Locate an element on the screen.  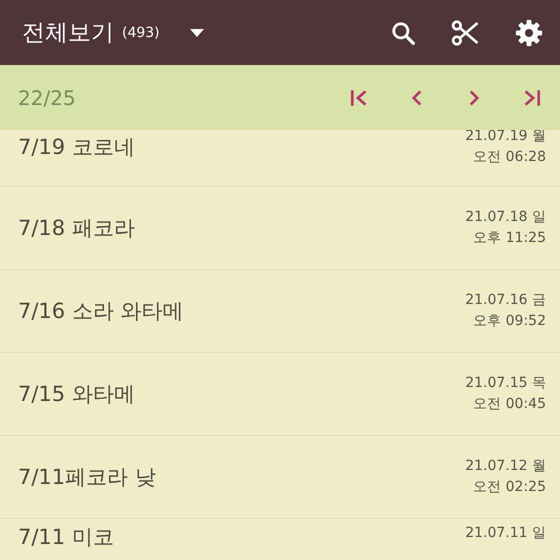
note-time: 오후 09:52 is located at coordinates (509, 321).